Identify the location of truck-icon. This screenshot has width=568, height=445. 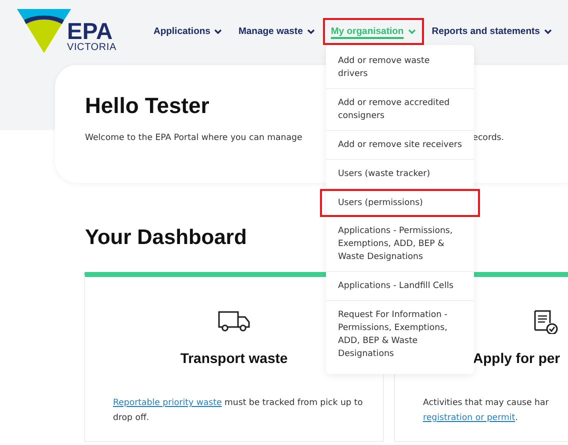
(234, 322).